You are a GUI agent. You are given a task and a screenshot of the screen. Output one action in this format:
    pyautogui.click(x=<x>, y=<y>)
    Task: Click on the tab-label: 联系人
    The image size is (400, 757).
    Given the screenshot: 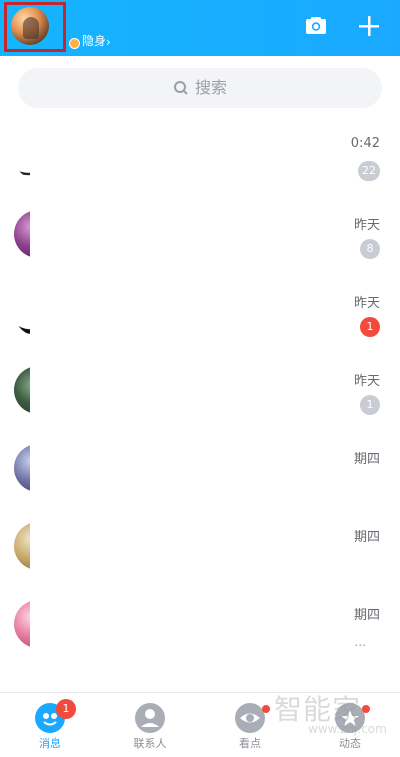 What is the action you would take?
    pyautogui.click(x=150, y=743)
    